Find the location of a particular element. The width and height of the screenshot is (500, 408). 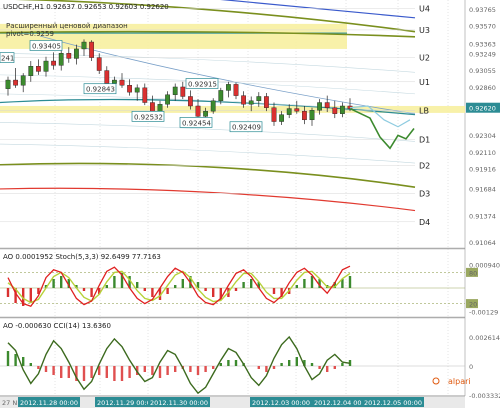

price-axis-tick: 0.93570 is located at coordinates (482, 27).